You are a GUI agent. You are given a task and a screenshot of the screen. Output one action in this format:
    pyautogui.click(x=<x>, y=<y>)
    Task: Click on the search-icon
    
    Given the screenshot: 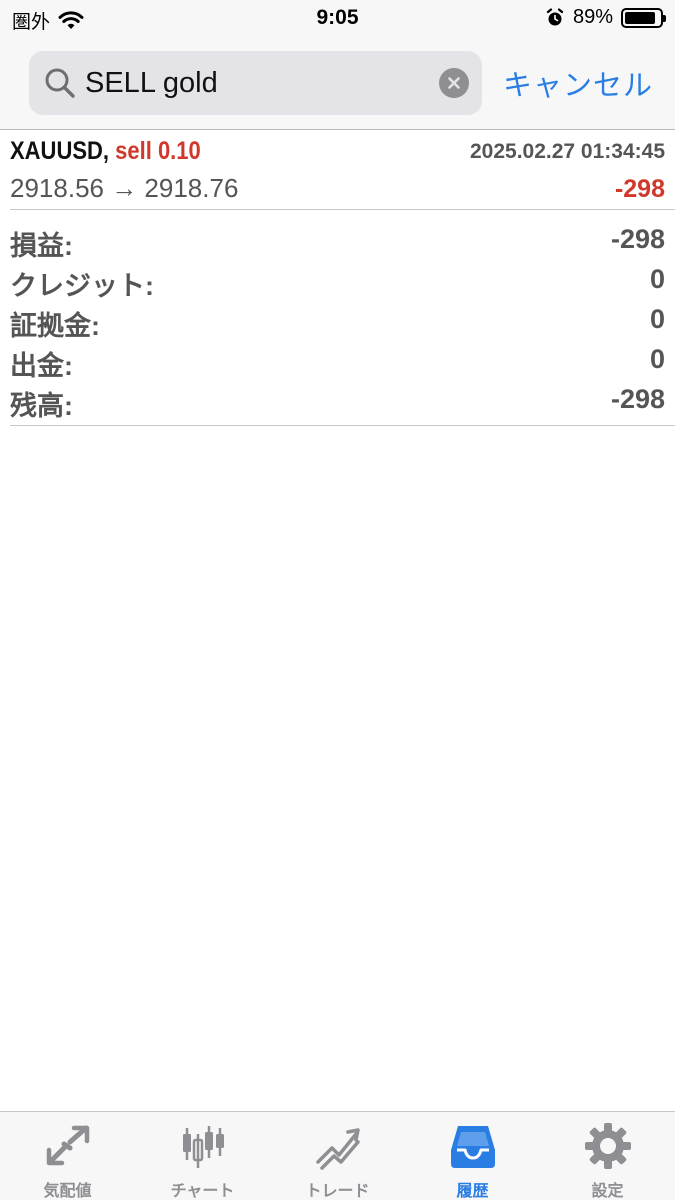 What is the action you would take?
    pyautogui.click(x=60, y=83)
    